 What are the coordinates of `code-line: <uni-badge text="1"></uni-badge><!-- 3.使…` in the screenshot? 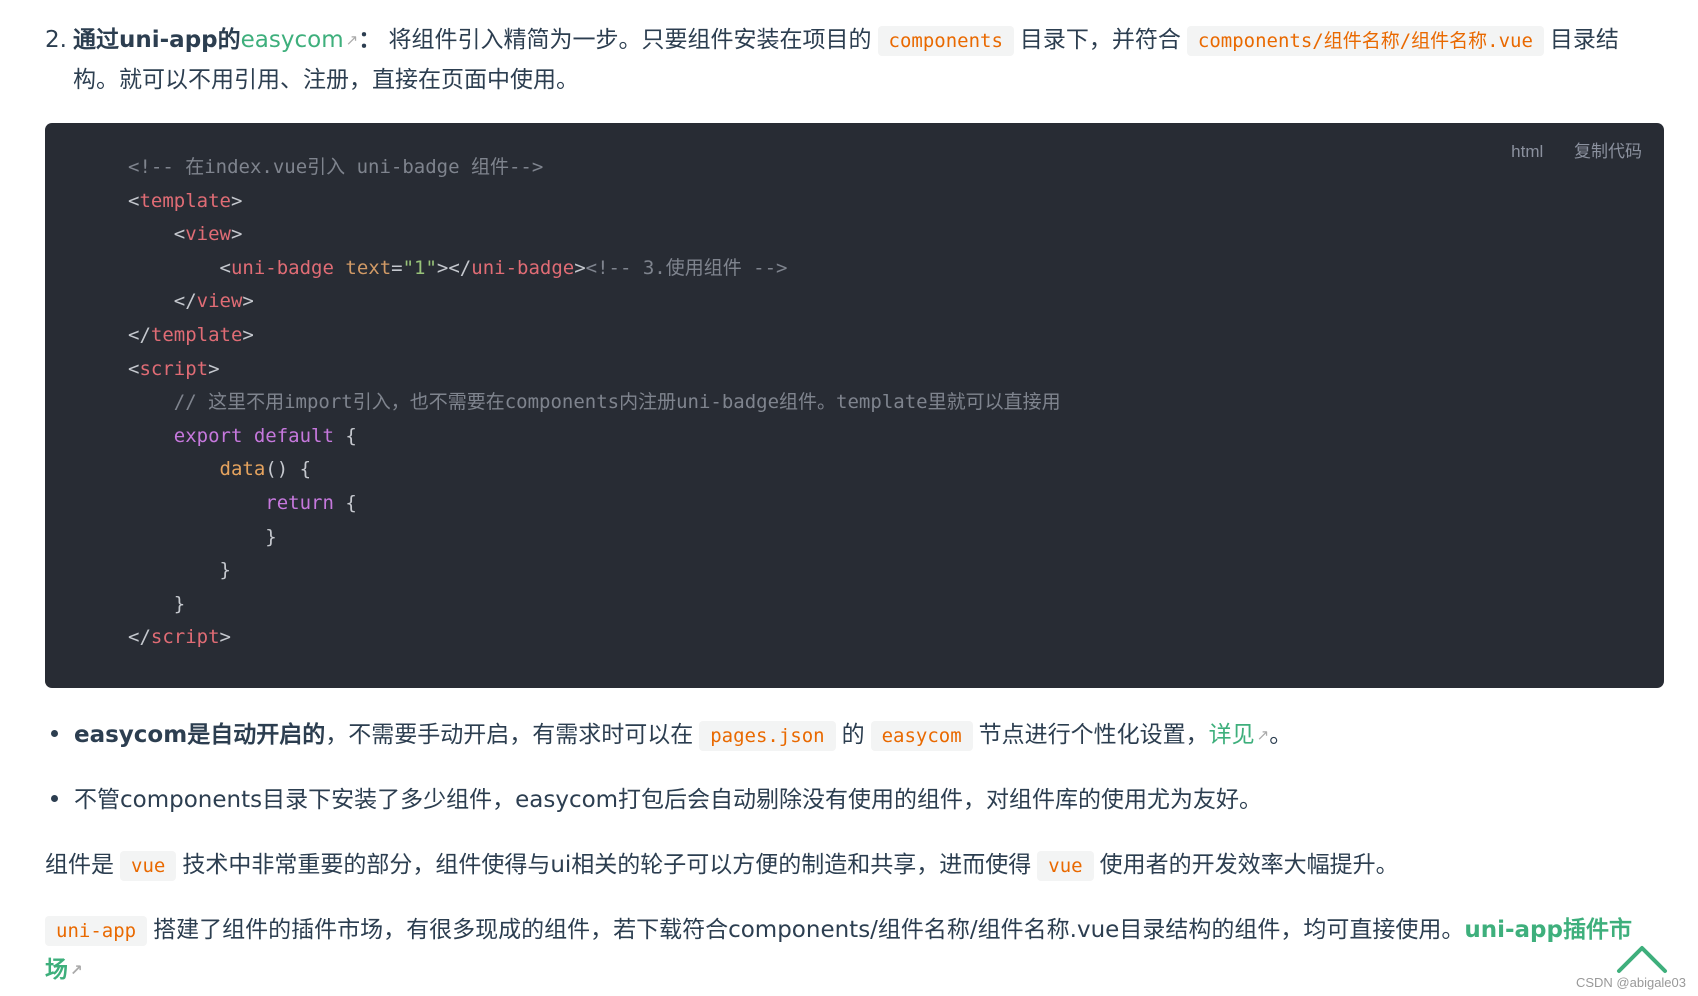 It's located at (503, 267).